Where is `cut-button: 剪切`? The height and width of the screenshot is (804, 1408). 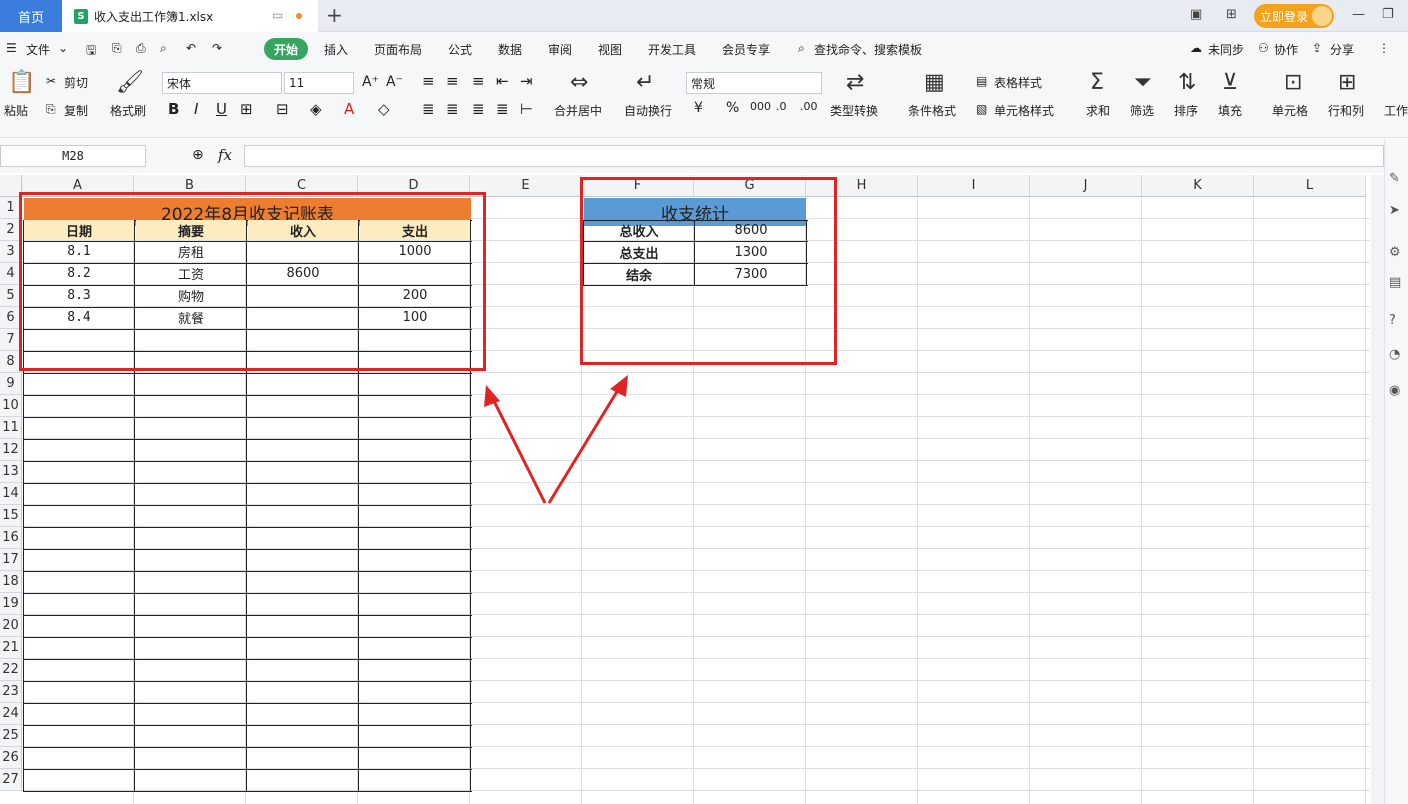
cut-button: 剪切 is located at coordinates (76, 82).